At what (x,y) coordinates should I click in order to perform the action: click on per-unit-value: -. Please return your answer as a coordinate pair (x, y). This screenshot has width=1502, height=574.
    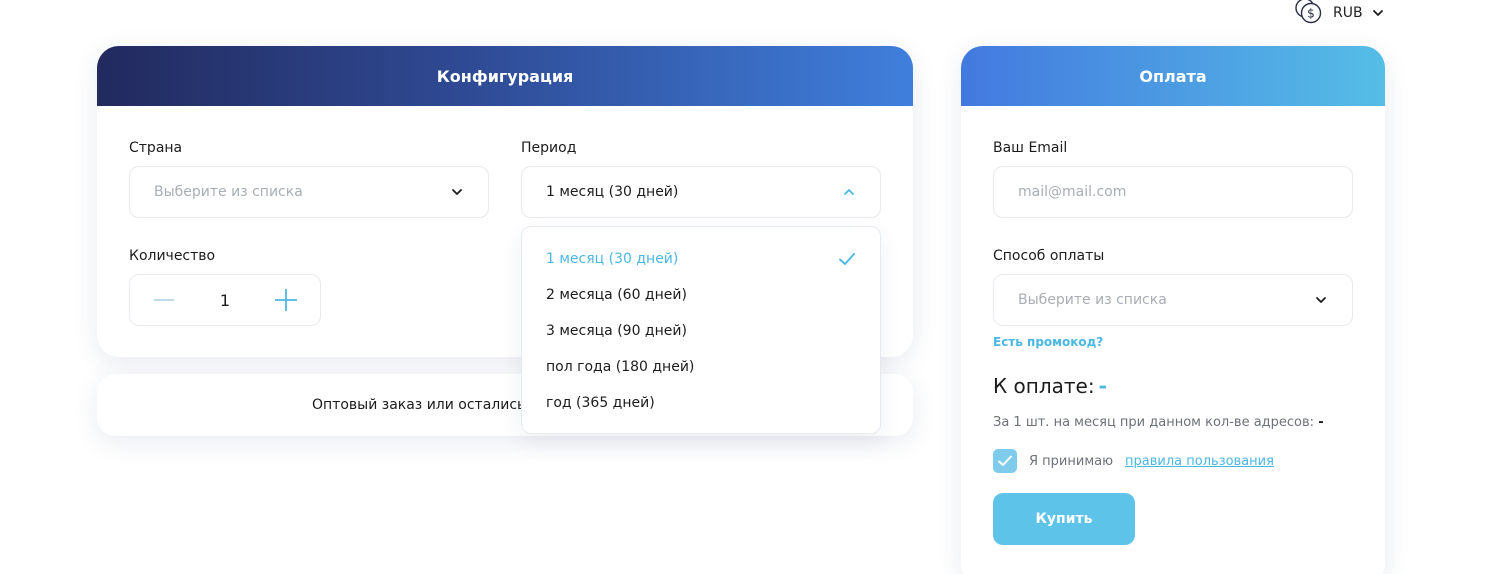
    Looking at the image, I should click on (1321, 422).